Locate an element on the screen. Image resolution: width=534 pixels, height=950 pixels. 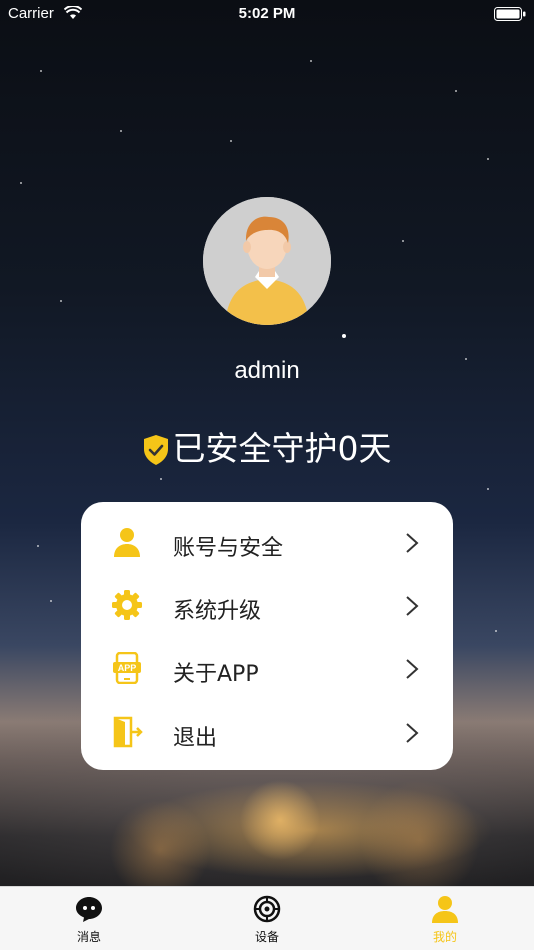
protection-days-text: 已安全守护0天 is located at coordinates (282, 448).